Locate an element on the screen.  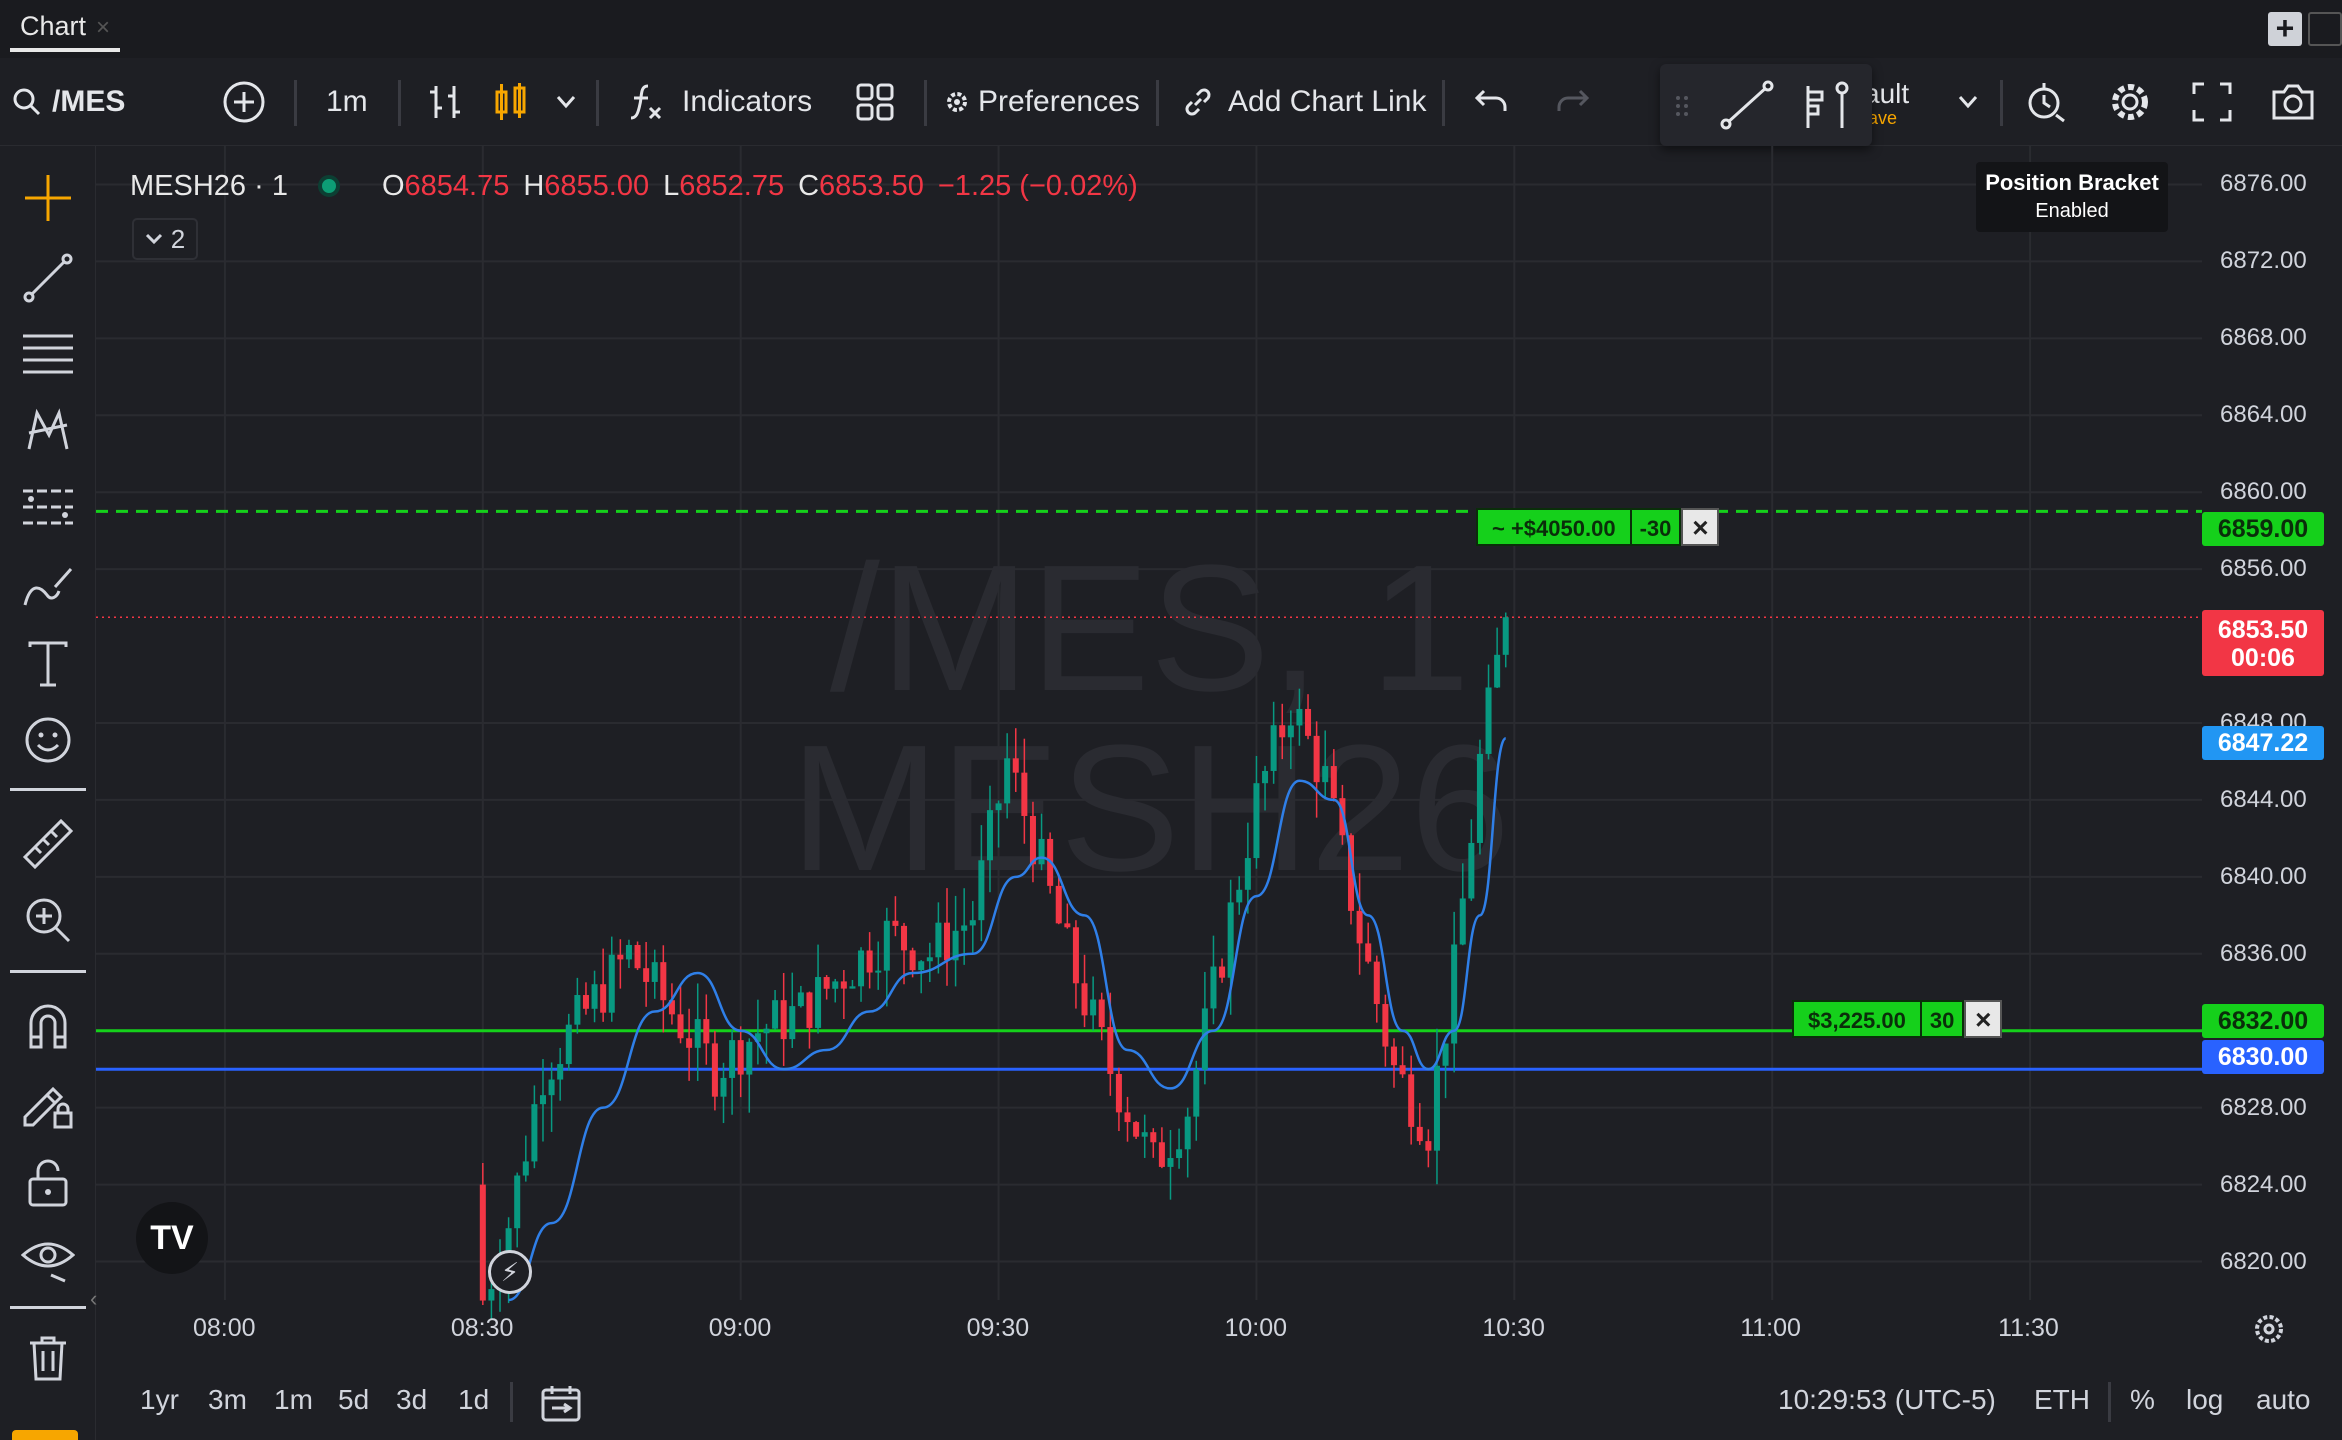
time-tick-label: 10:00 is located at coordinates (1255, 1328).